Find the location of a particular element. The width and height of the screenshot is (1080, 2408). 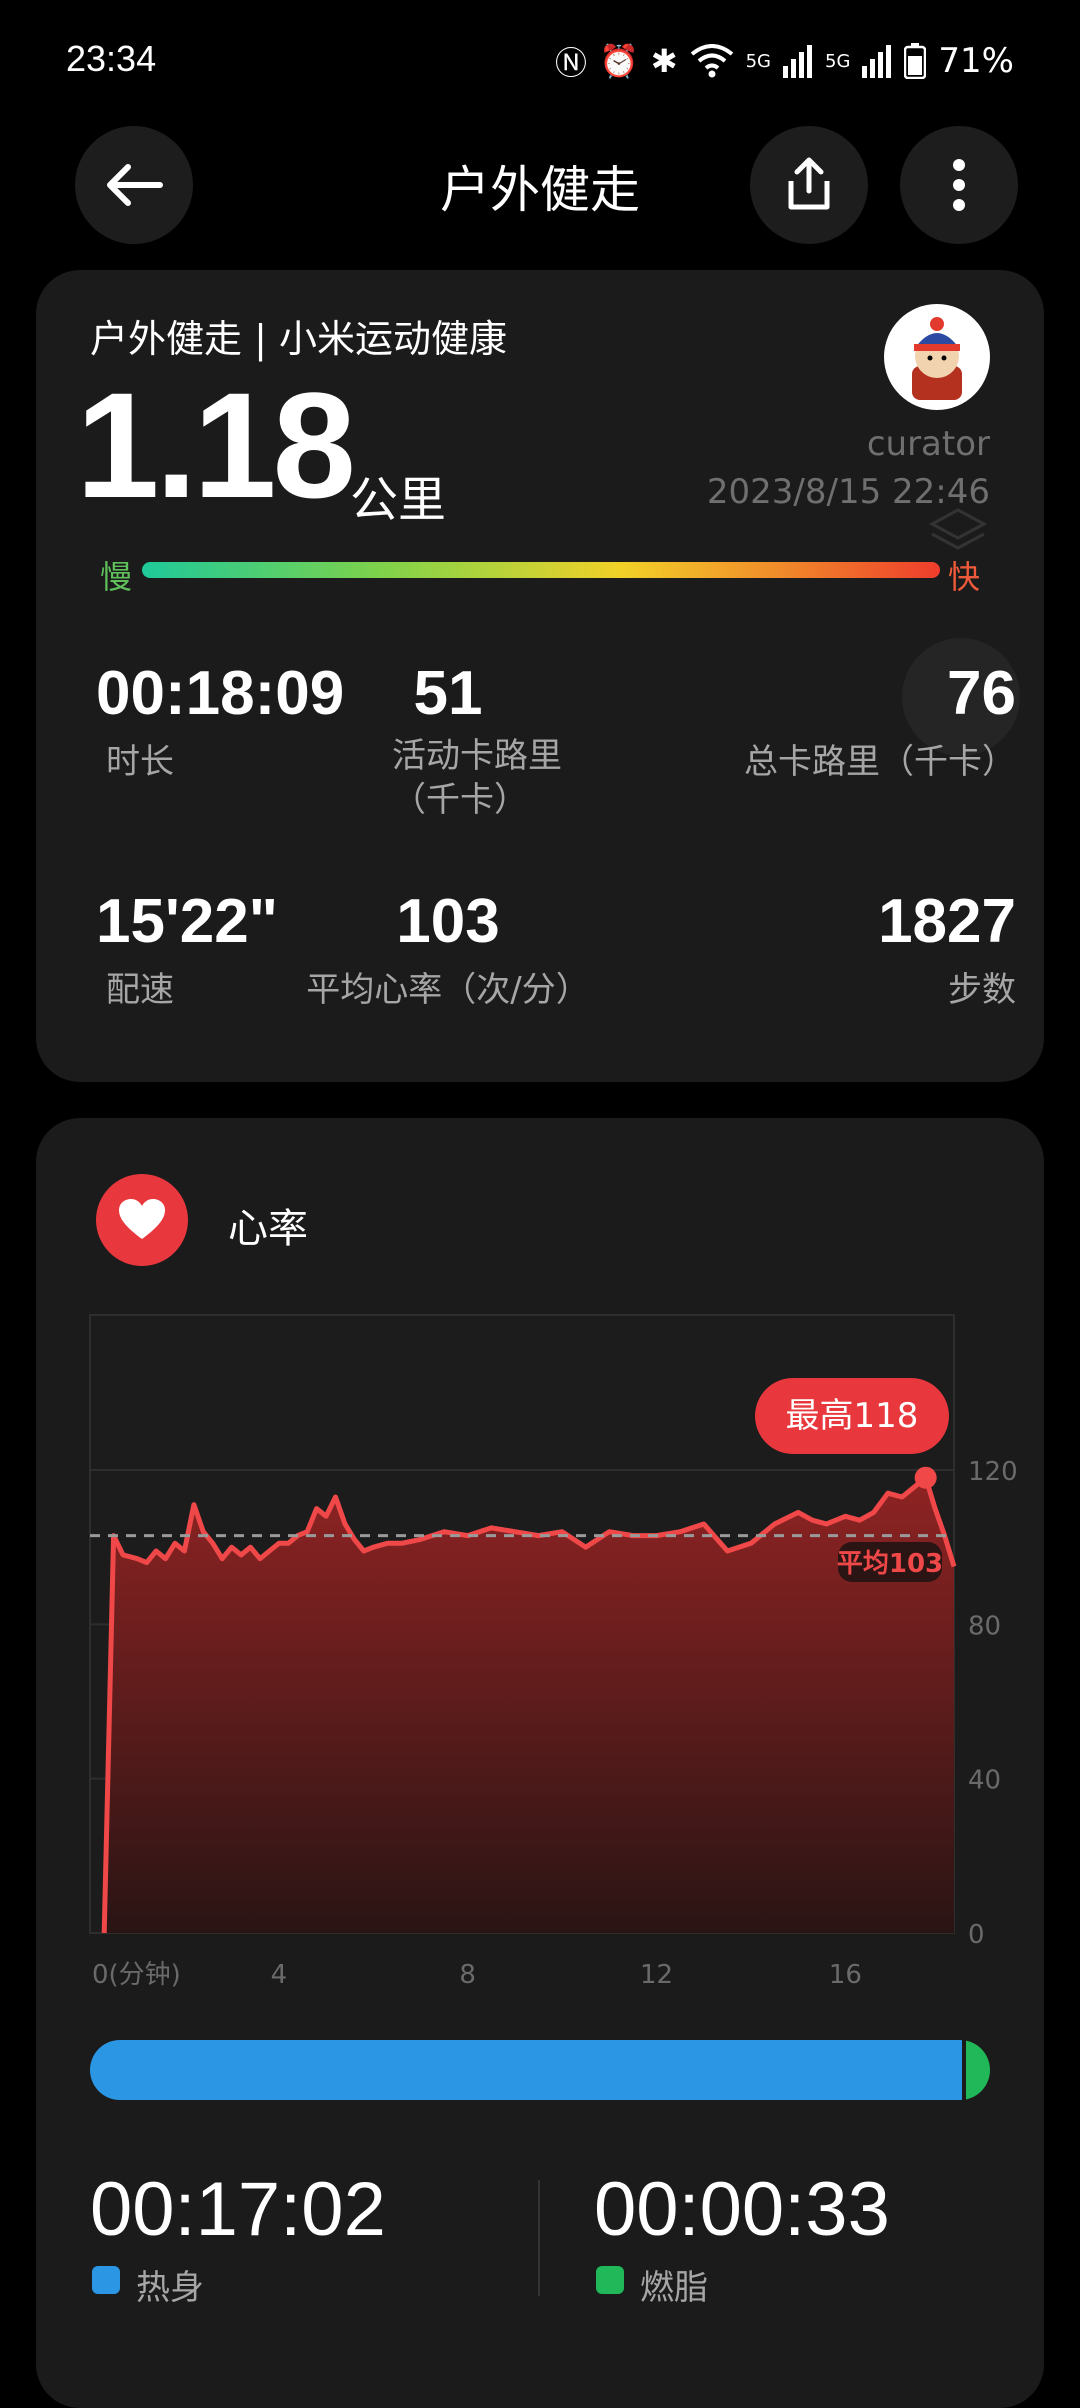

user-name: curator is located at coordinates (928, 444).